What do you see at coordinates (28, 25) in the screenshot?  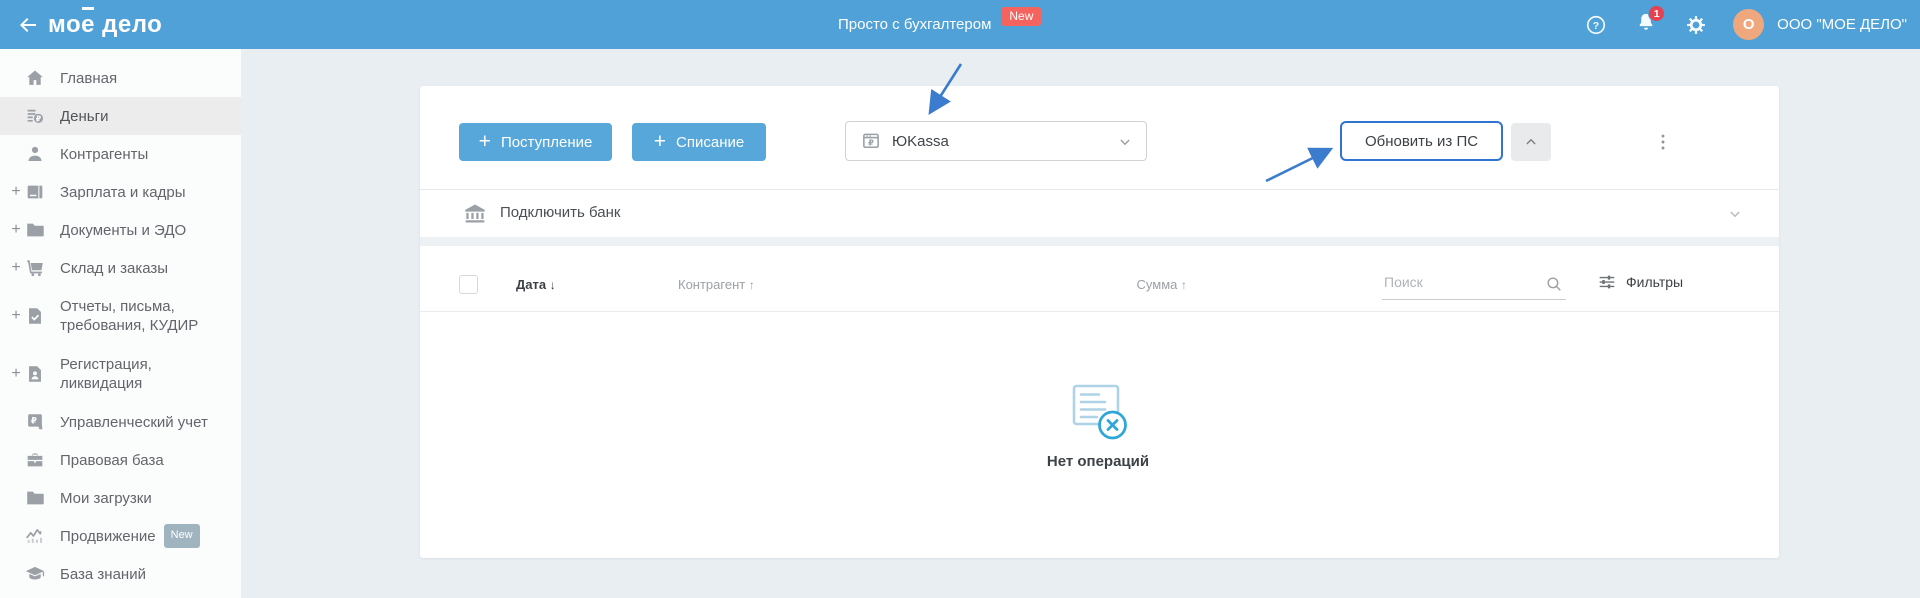 I see `back-icon` at bounding box center [28, 25].